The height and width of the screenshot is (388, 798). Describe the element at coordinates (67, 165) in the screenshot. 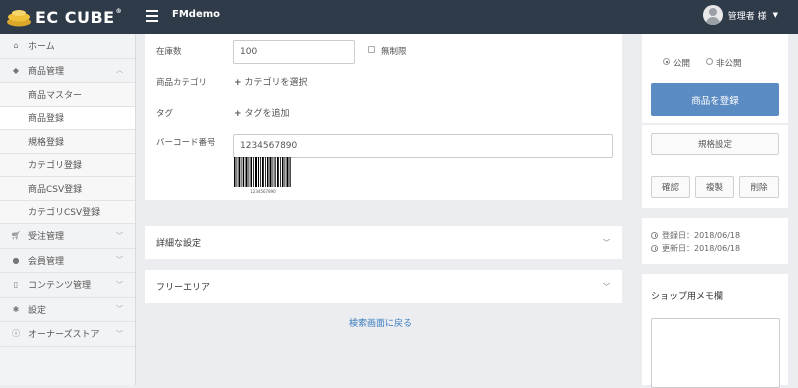

I see `sidebar-subitem-category-register: カテゴリ登録` at that location.